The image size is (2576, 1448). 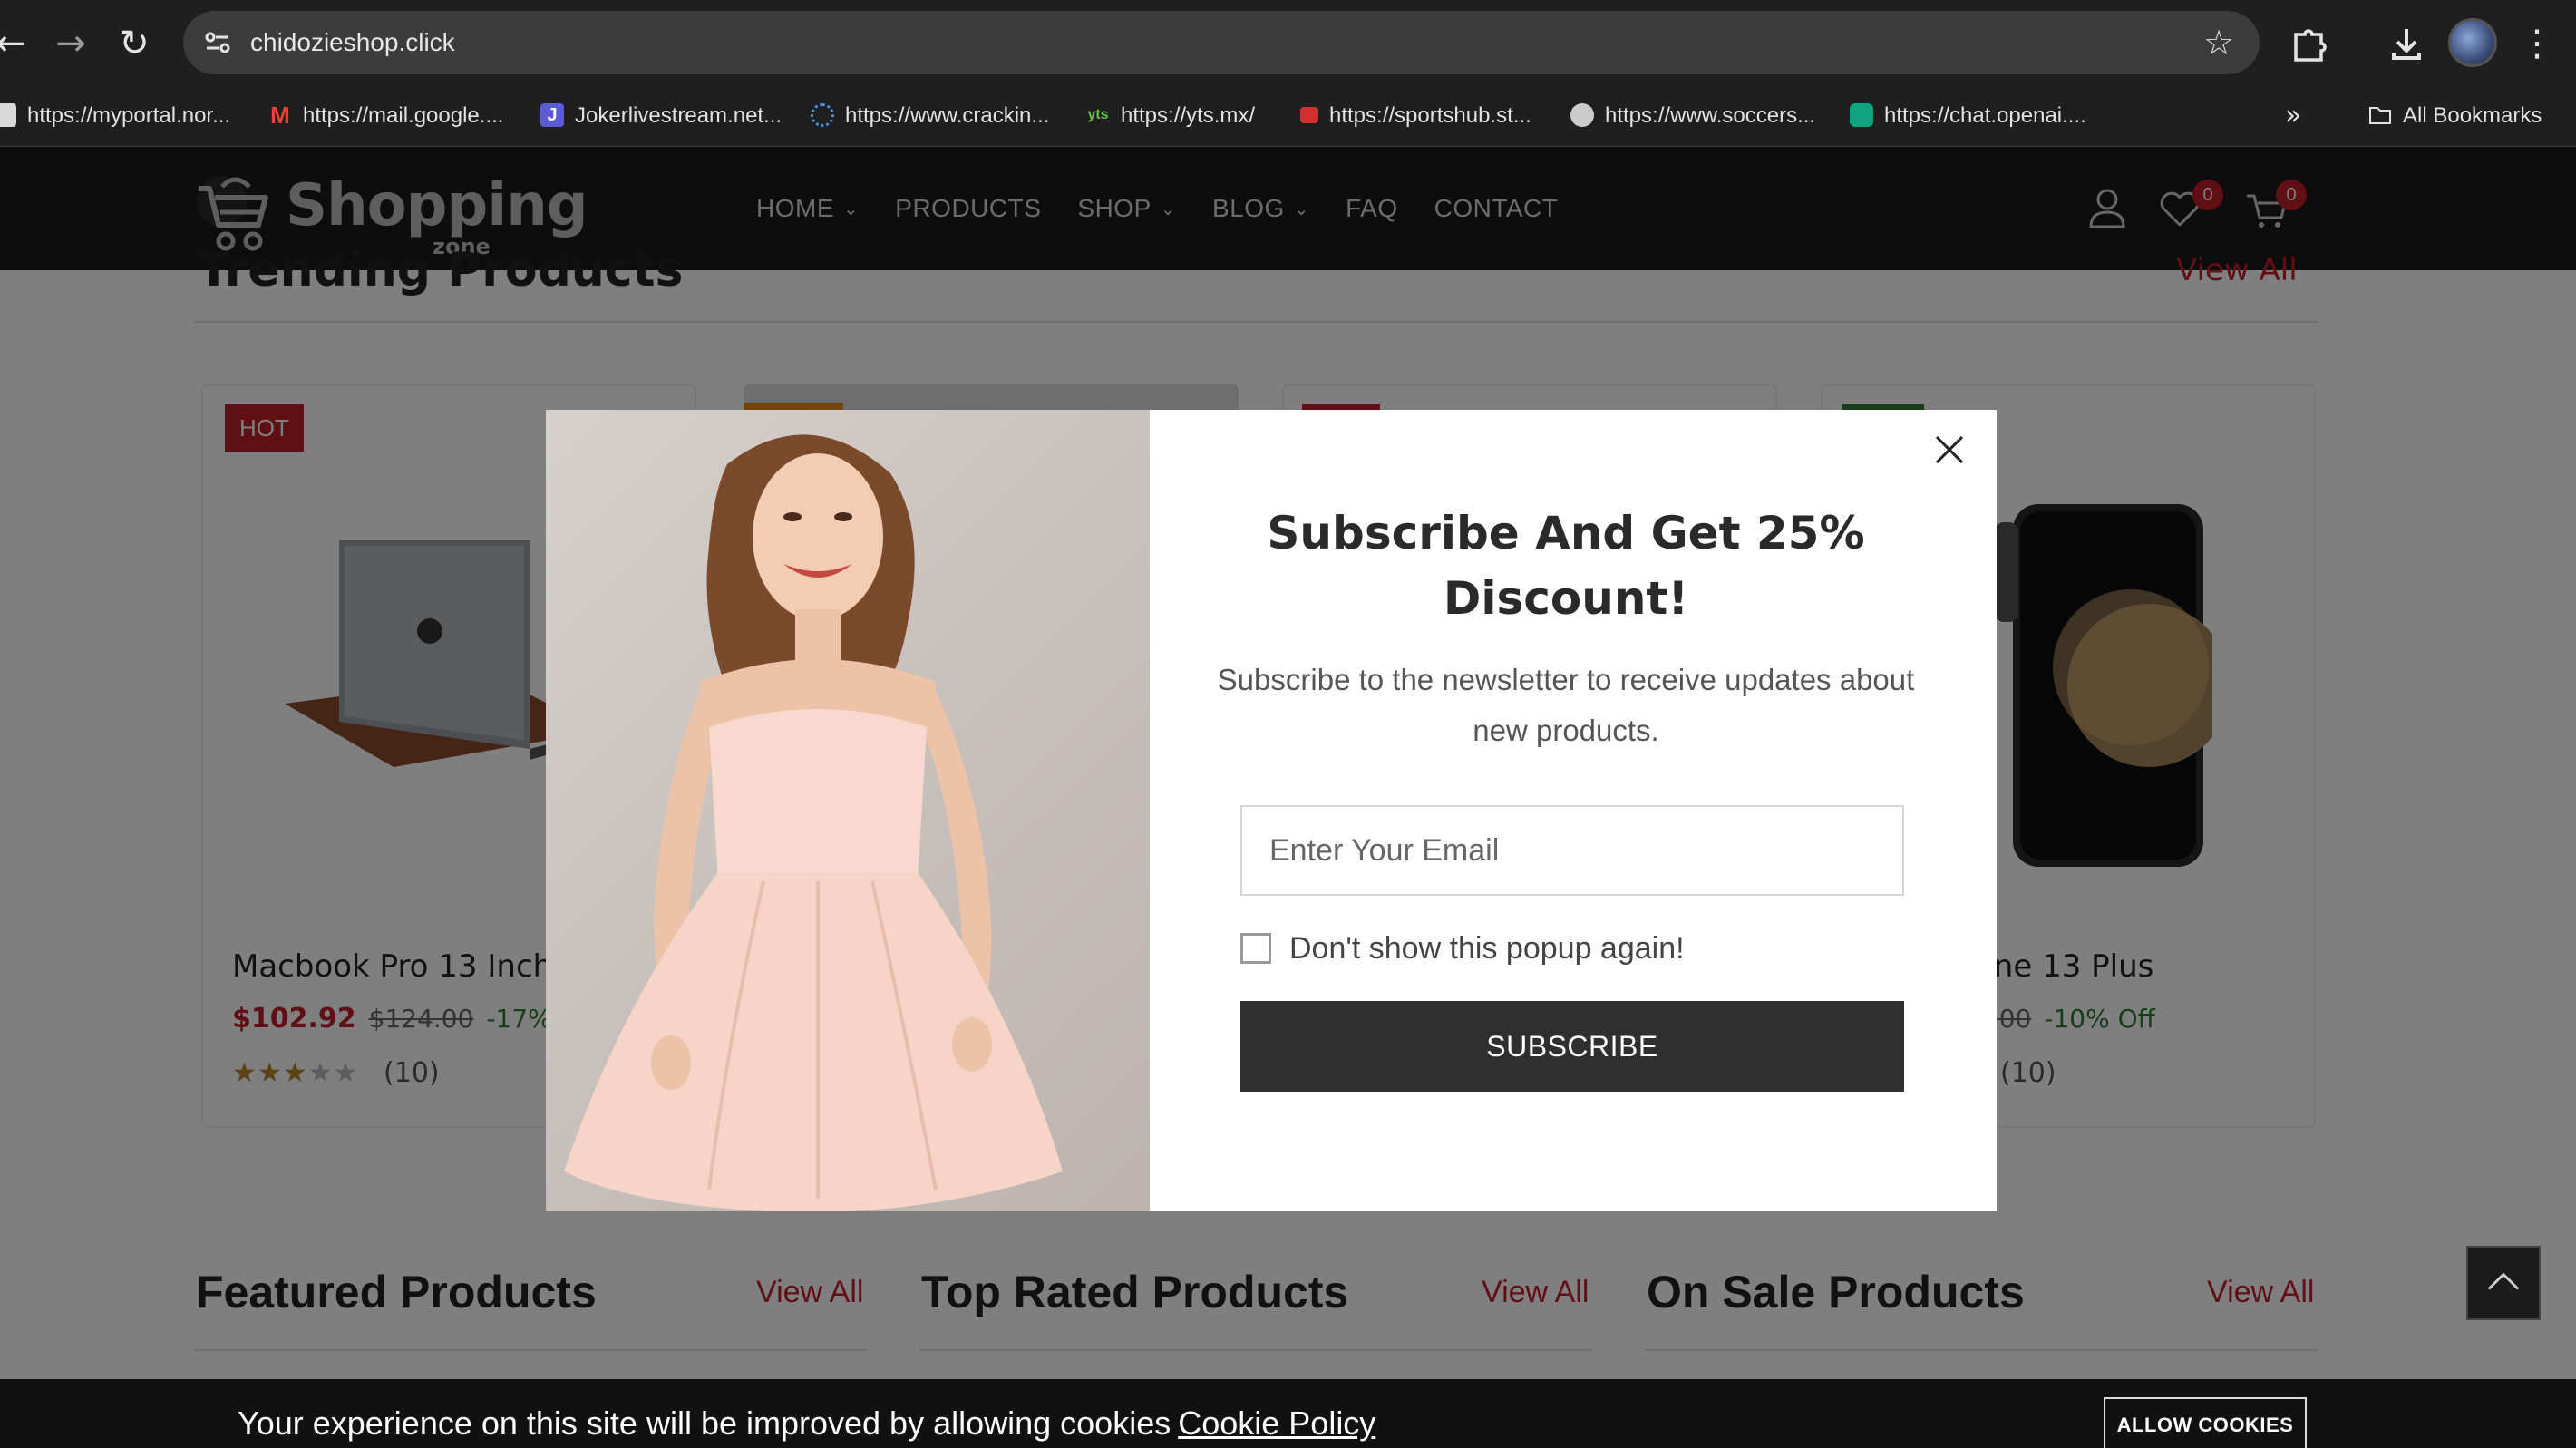 I want to click on cookie-policy-link: Cookie Policy, so click(x=1276, y=1423).